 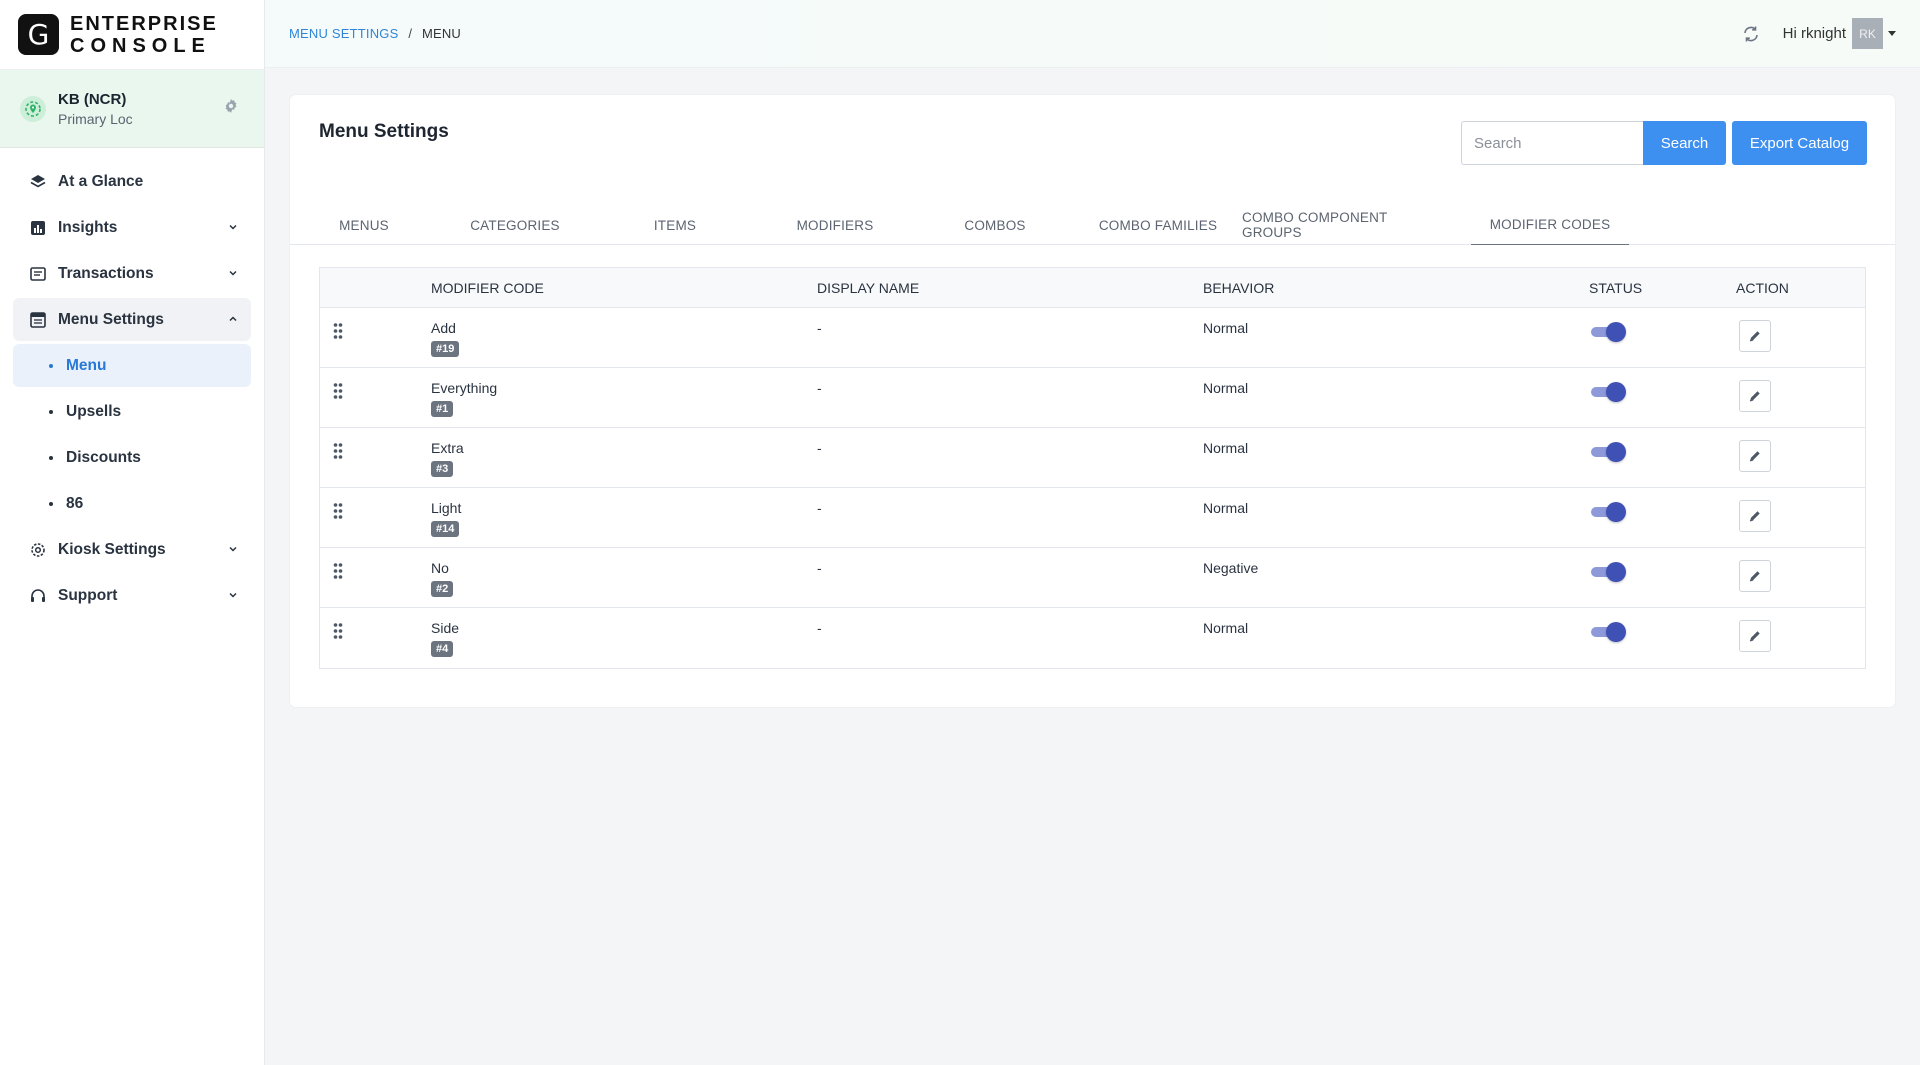 I want to click on sidebar-subitem-label: 86, so click(x=75, y=503).